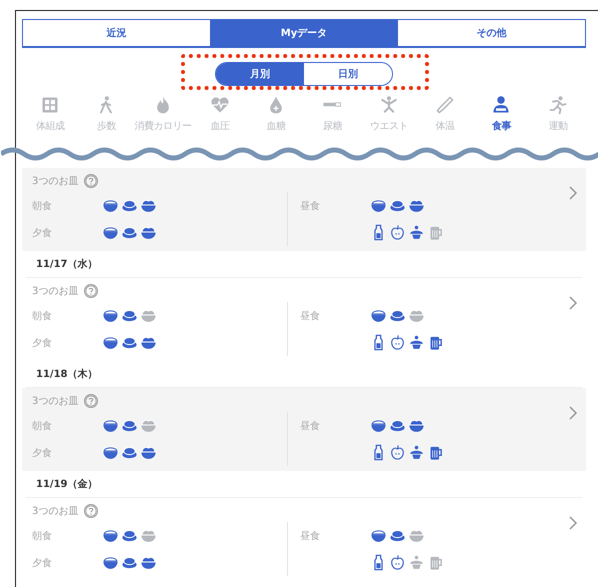  I want to click on category-tab: 尿糖, so click(332, 114).